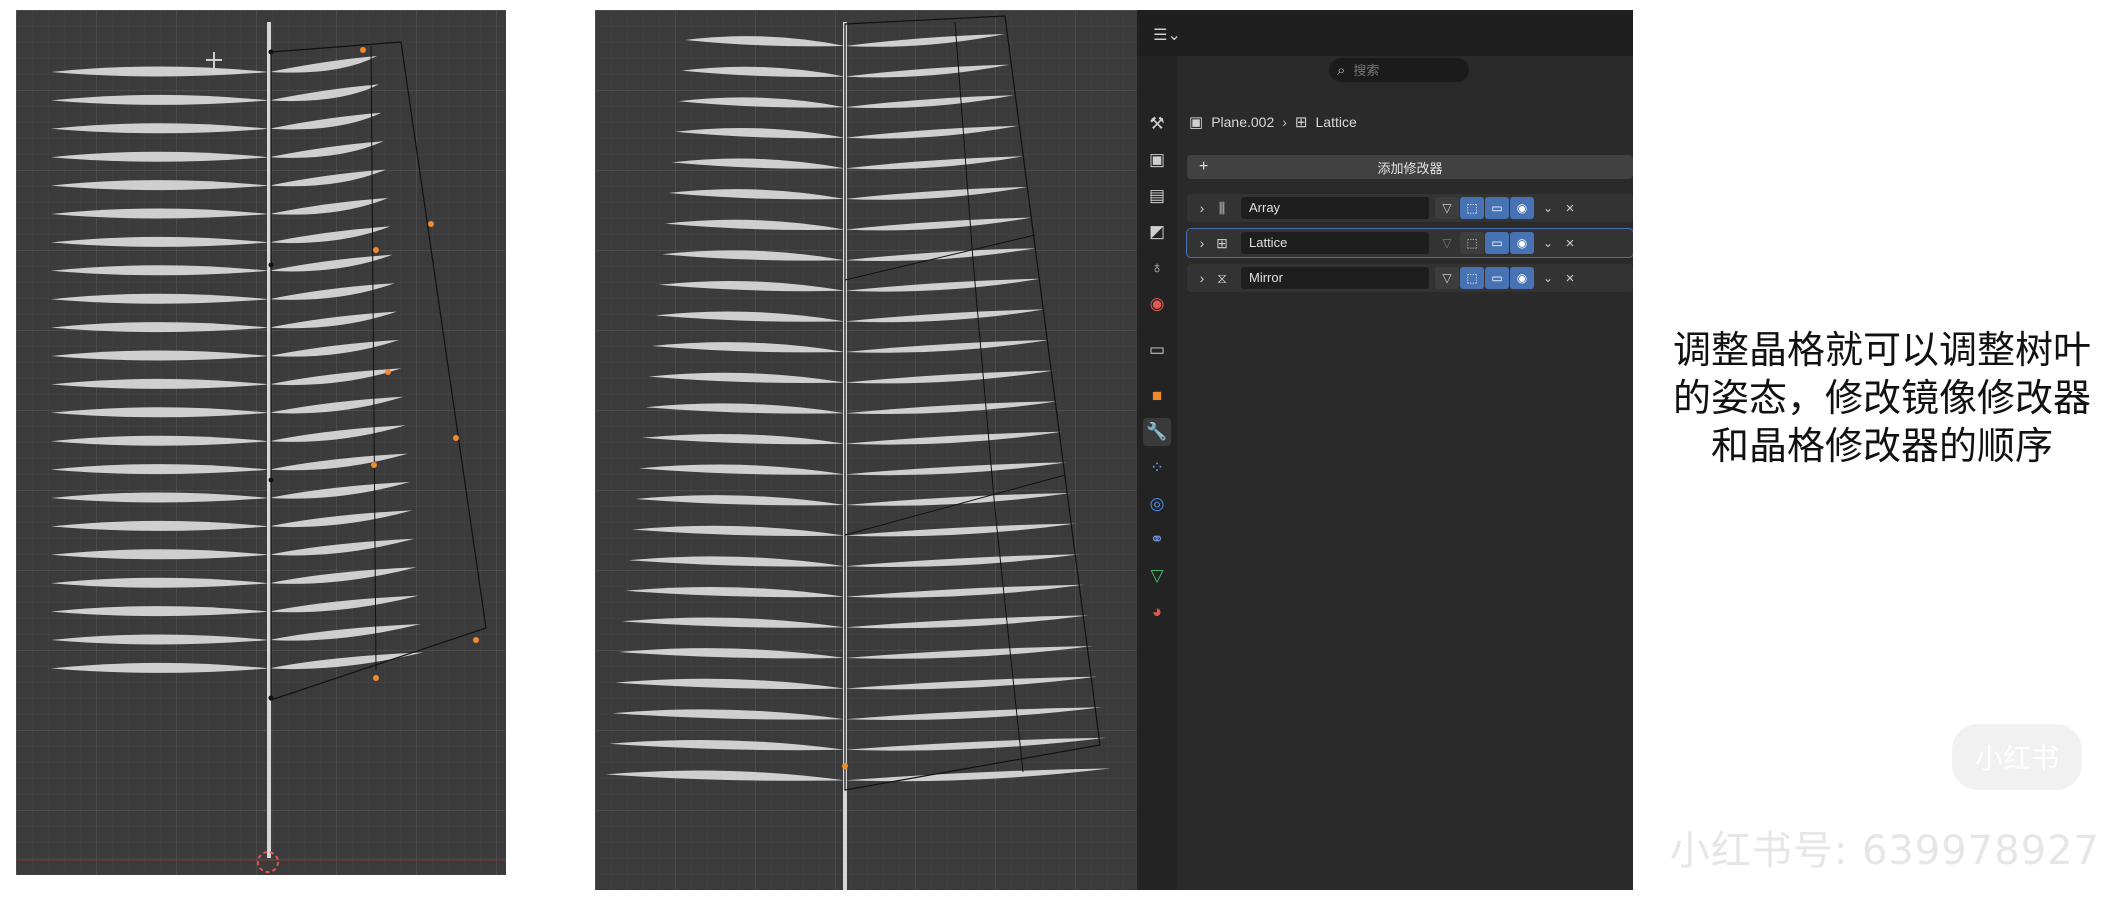 The height and width of the screenshot is (900, 2128). I want to click on breadcrumb-modifier: Lattice, so click(1336, 122).